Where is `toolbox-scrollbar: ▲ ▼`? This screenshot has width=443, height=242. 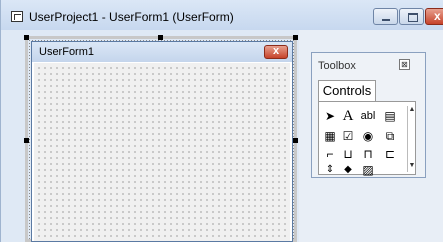
toolbox-scrollbar: ▲ ▼ is located at coordinates (411, 139).